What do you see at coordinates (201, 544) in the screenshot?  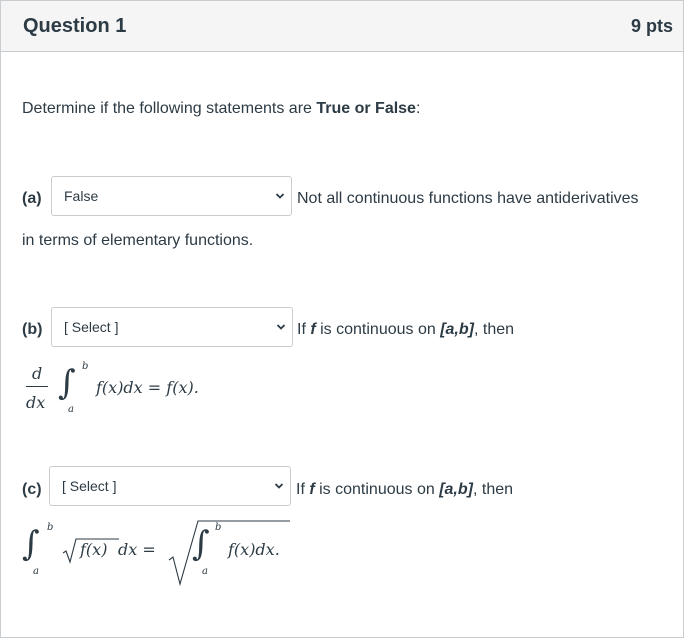 I see `part-c-integral-sign-2: ∫` at bounding box center [201, 544].